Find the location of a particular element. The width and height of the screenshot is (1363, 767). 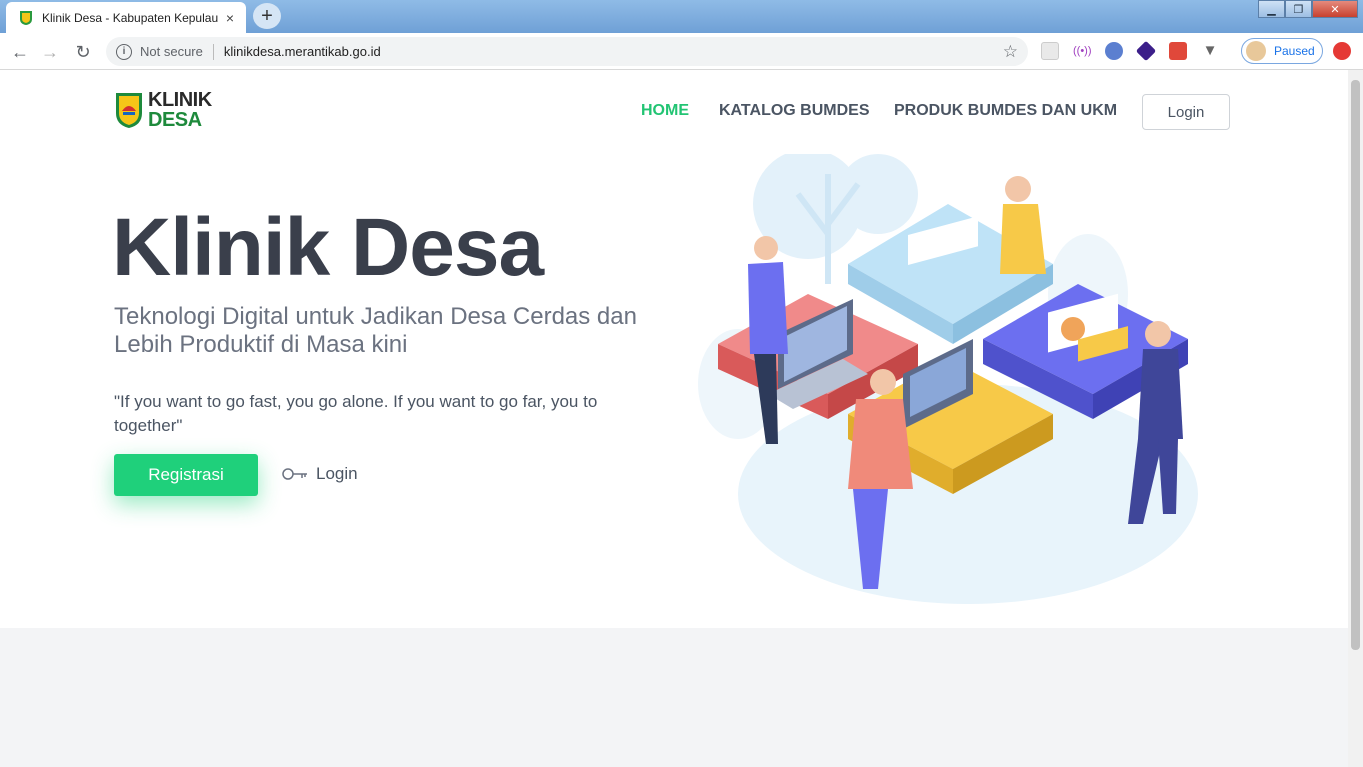

tab-title: Klinik Desa - Kabupaten Kepulau is located at coordinates (130, 17).